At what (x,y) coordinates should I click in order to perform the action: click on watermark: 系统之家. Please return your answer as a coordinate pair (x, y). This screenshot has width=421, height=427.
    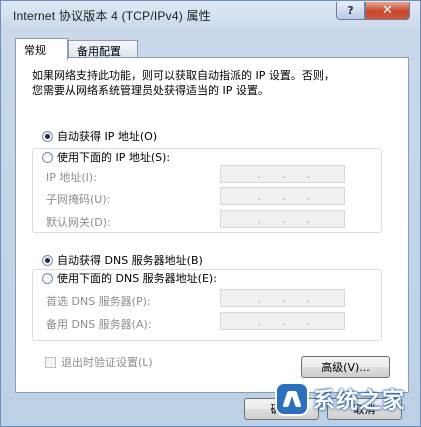
    Looking at the image, I should click on (341, 399).